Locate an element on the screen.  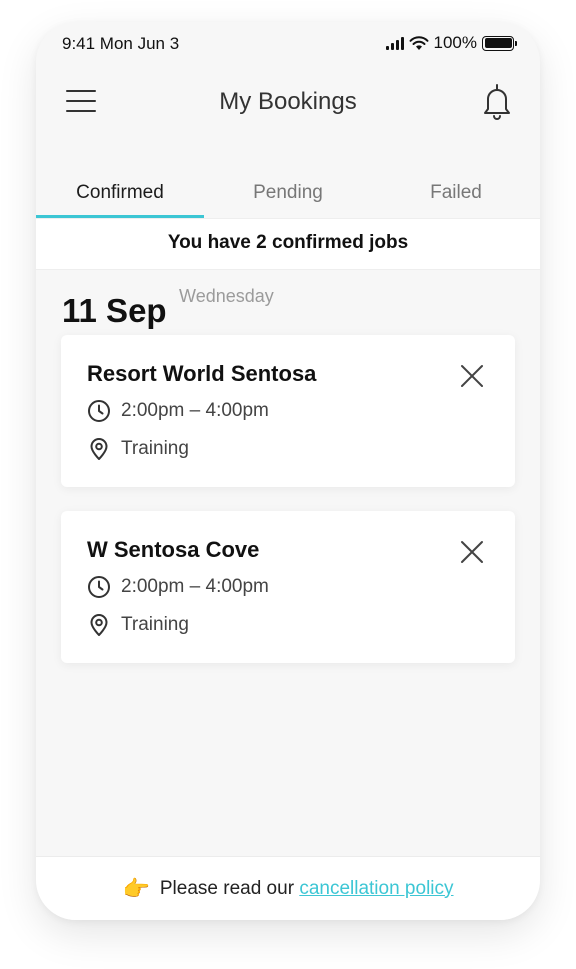
bell-icon is located at coordinates (497, 102).